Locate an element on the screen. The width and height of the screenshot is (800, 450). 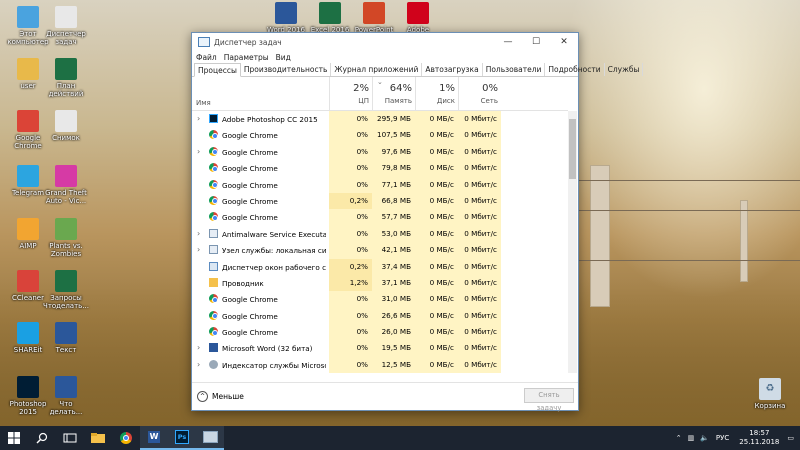
process-row: Google Chrome 0% 57,7 МБ 0 МБ/с 0 Мбит/с is located at coordinates (380, 217).